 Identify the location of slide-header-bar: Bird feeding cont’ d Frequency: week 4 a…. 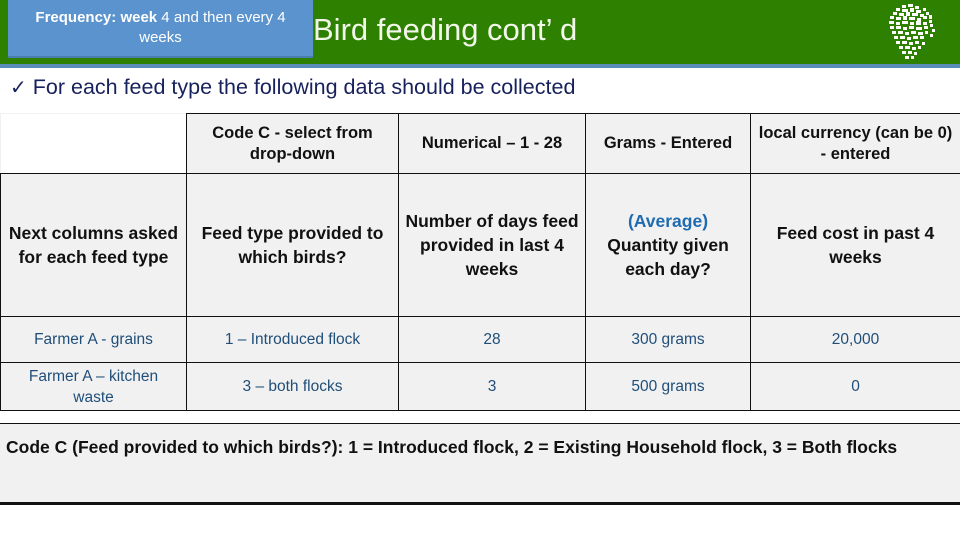
(480, 32).